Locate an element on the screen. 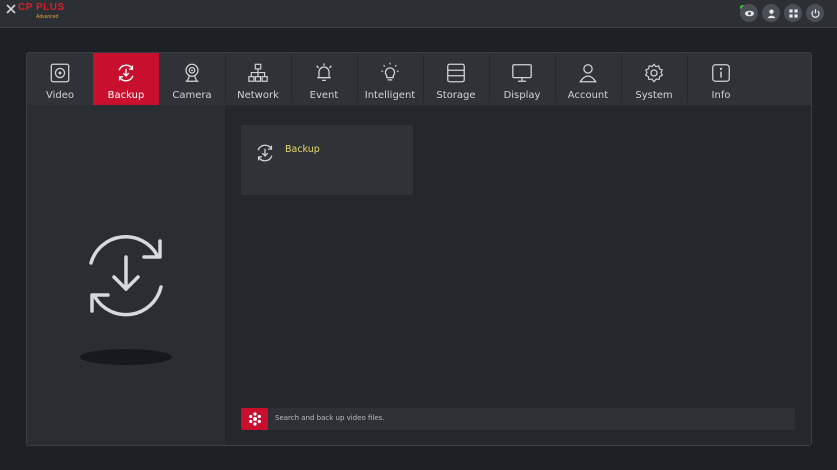  tab-display: Display is located at coordinates (522, 79).